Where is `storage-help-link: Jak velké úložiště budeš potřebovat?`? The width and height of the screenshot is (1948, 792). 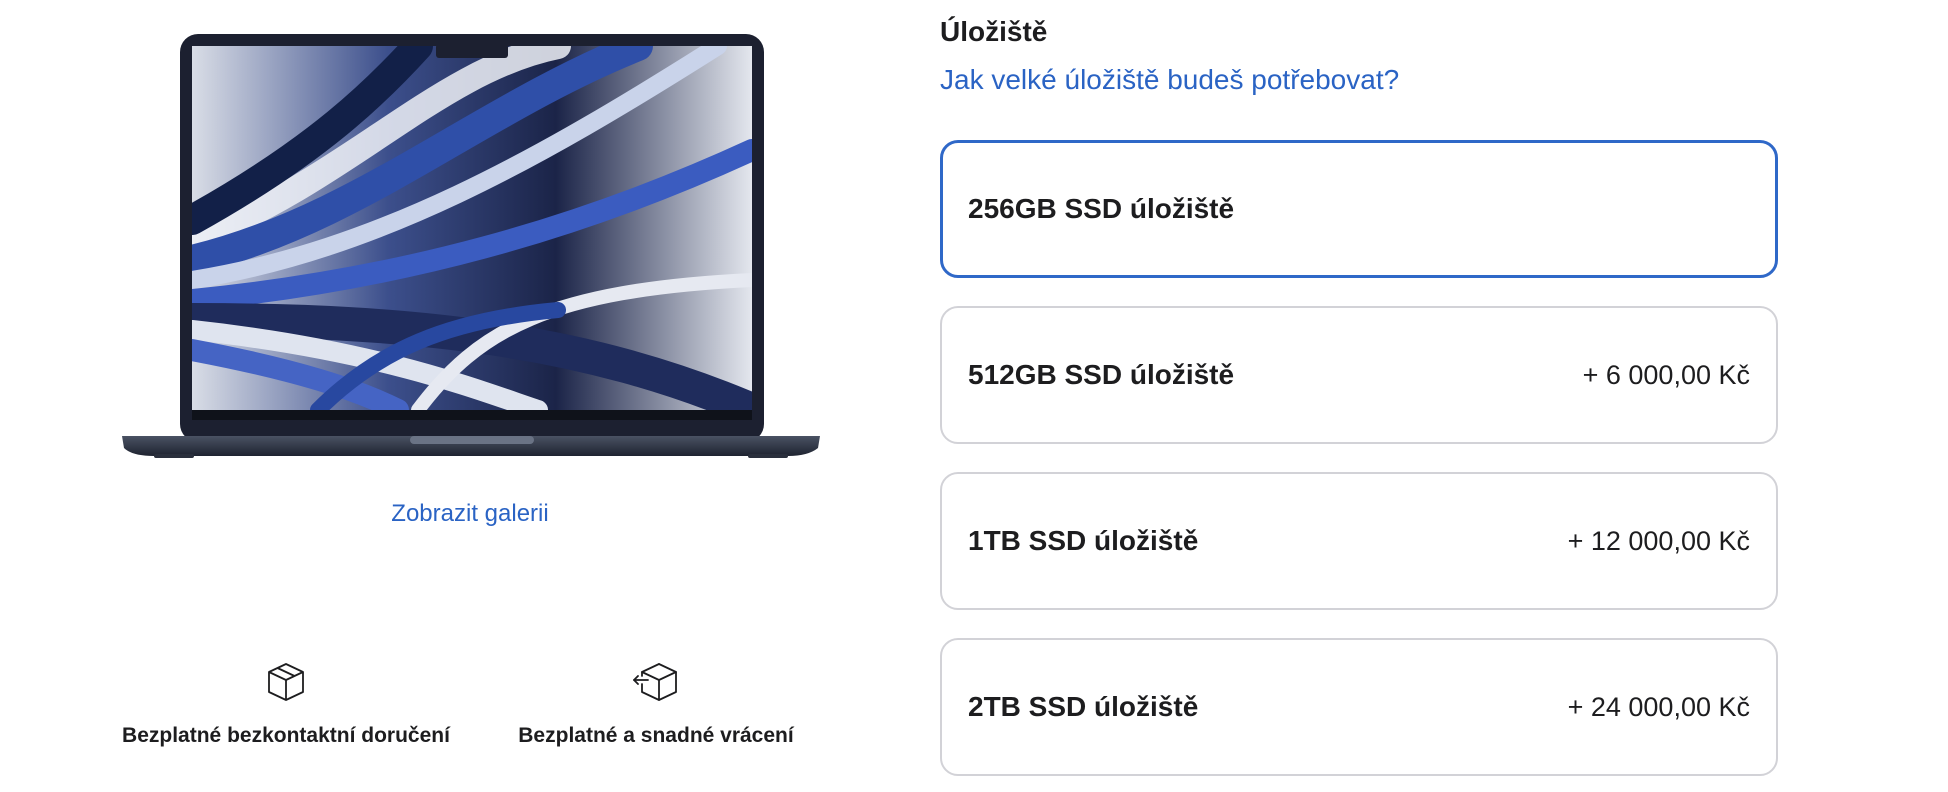 storage-help-link: Jak velké úložiště budeš potřebovat? is located at coordinates (1169, 80).